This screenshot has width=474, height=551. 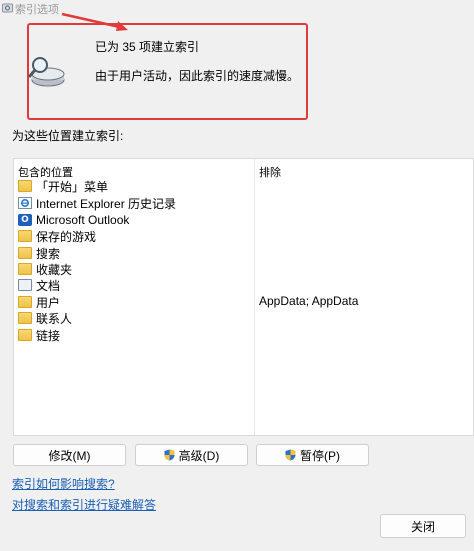 I want to click on pause-button-label: 暂停(P), so click(x=320, y=455).